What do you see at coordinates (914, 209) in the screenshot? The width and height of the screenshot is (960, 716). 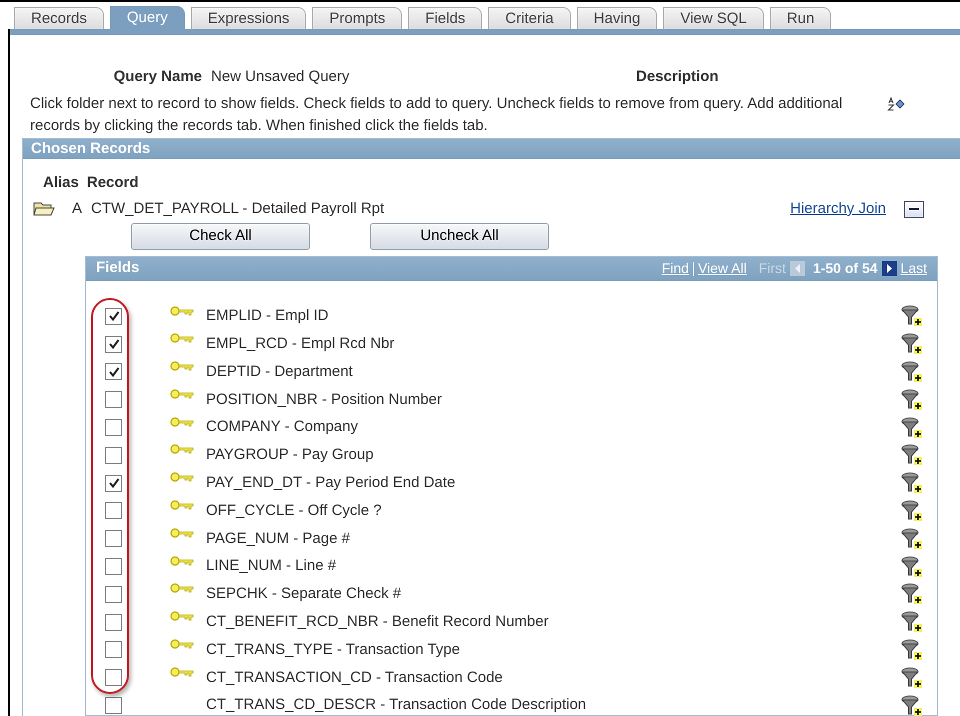 I see `collapse-button` at bounding box center [914, 209].